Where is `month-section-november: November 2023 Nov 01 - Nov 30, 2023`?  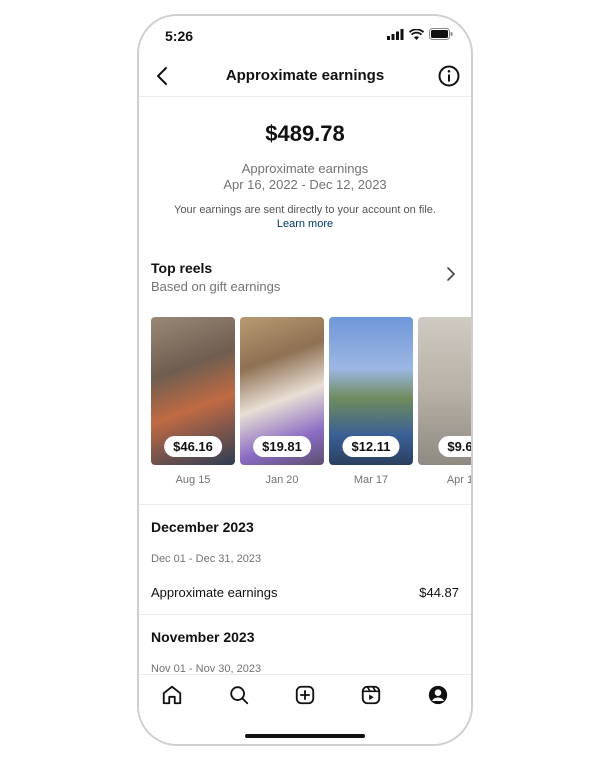 month-section-november: November 2023 Nov 01 - Nov 30, 2023 is located at coordinates (305, 652).